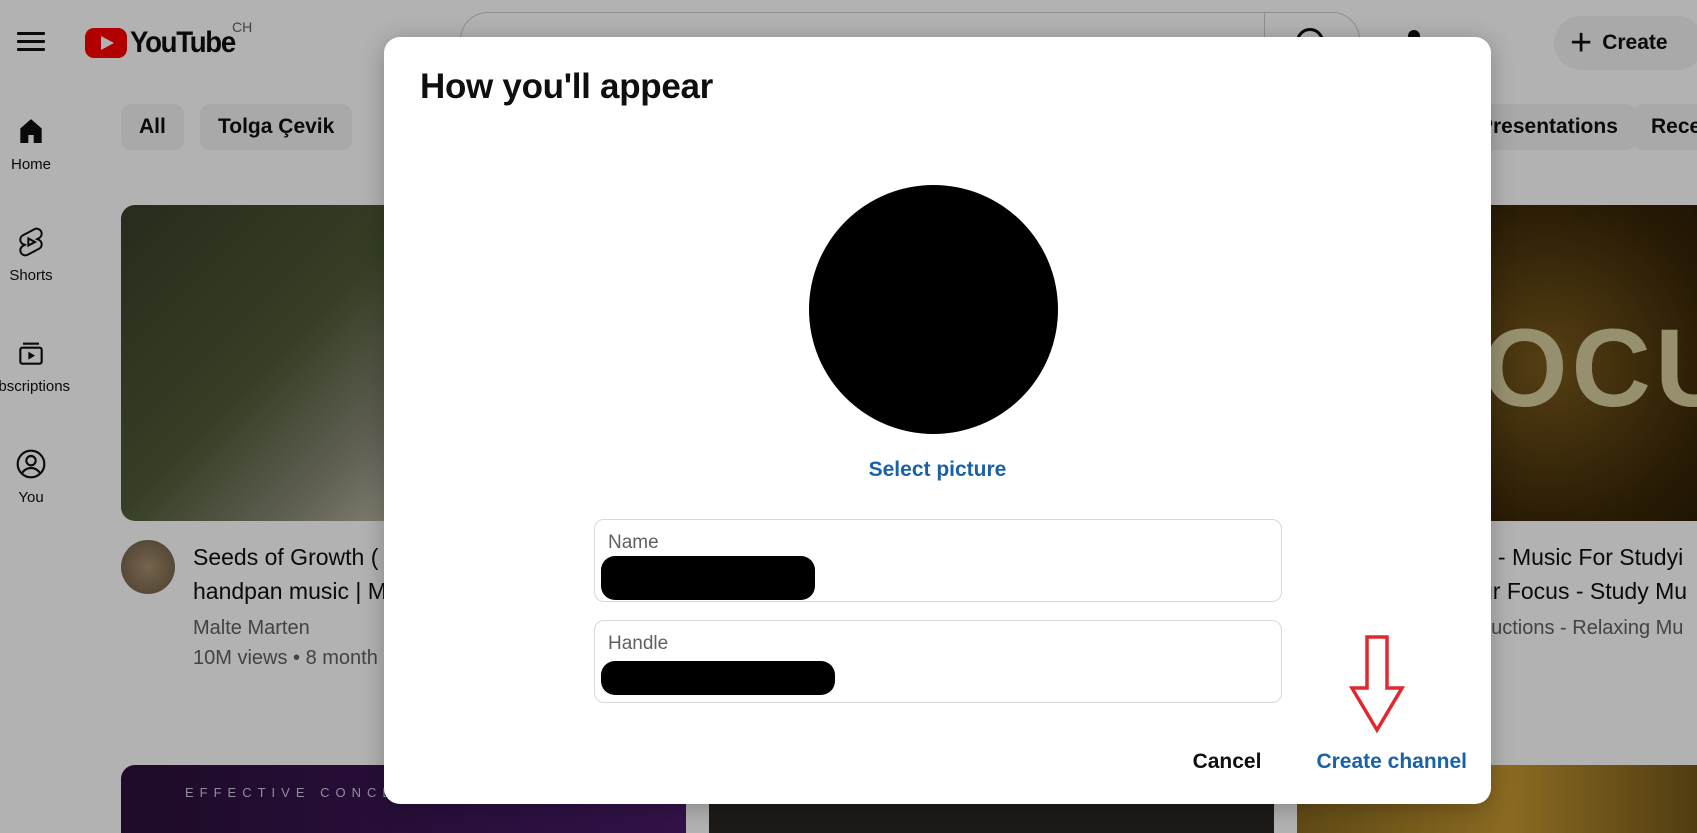  What do you see at coordinates (638, 643) in the screenshot?
I see `handle-field-label: Handle` at bounding box center [638, 643].